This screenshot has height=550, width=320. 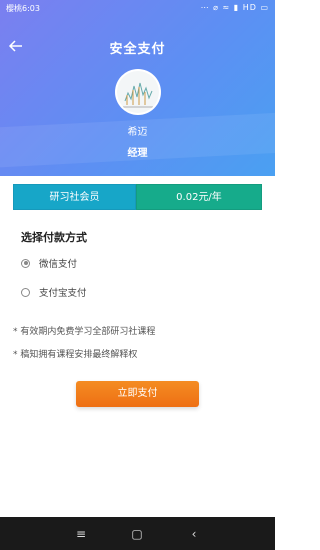 What do you see at coordinates (137, 8) in the screenshot?
I see `status-bar: 樱桃6:03 ⋯ ⌀ ≈ ▮ HD ▭` at bounding box center [137, 8].